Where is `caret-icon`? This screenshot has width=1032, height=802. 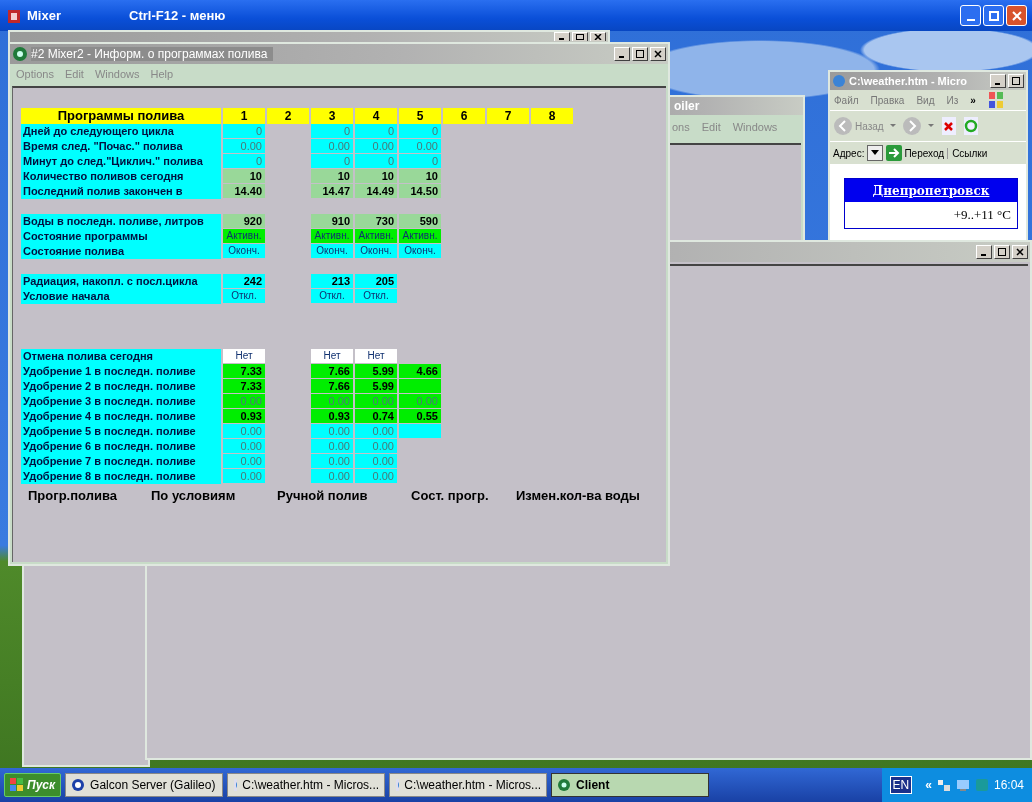
caret-icon is located at coordinates (875, 153).